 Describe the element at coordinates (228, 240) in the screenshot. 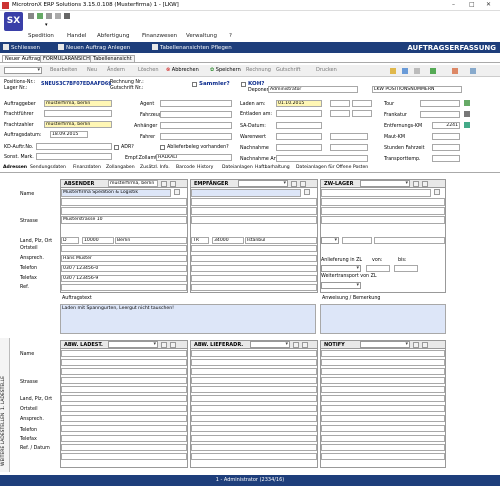

I see `empfaenger-plz-field: 34000` at that location.